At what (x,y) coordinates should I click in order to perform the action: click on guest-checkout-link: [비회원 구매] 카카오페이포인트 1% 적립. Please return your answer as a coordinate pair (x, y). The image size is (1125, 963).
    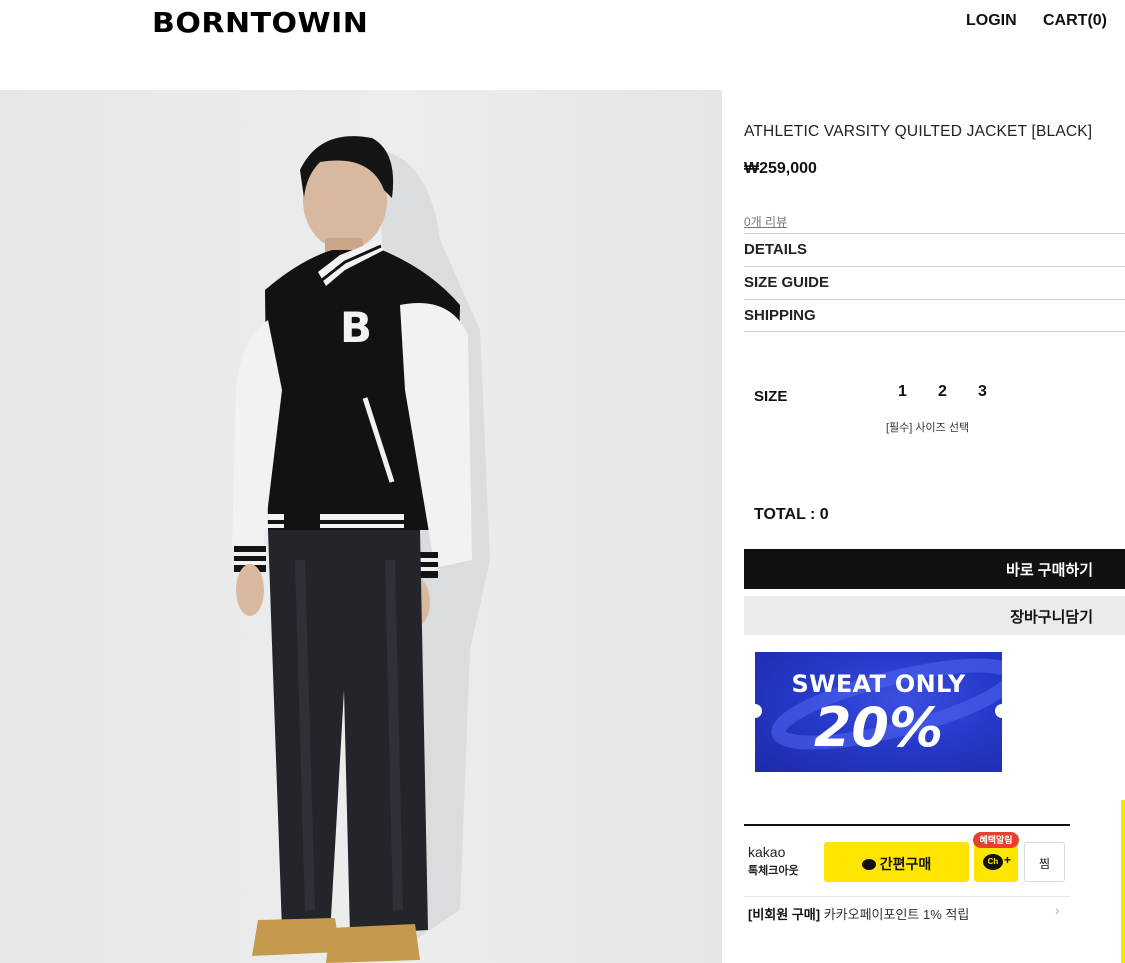
    Looking at the image, I should click on (858, 913).